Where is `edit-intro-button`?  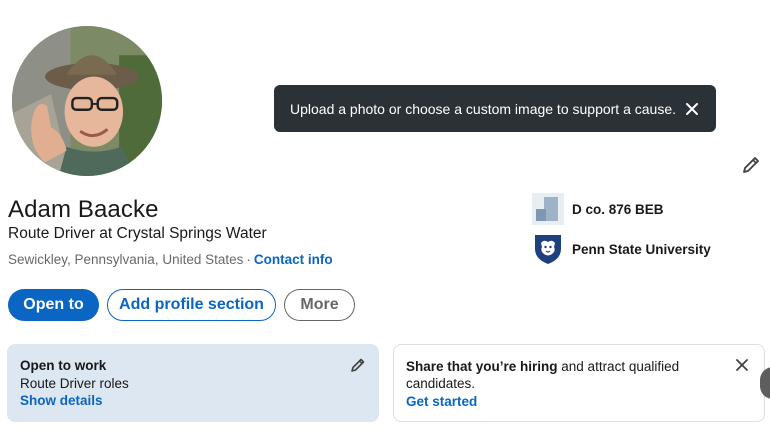
edit-intro-button is located at coordinates (751, 165).